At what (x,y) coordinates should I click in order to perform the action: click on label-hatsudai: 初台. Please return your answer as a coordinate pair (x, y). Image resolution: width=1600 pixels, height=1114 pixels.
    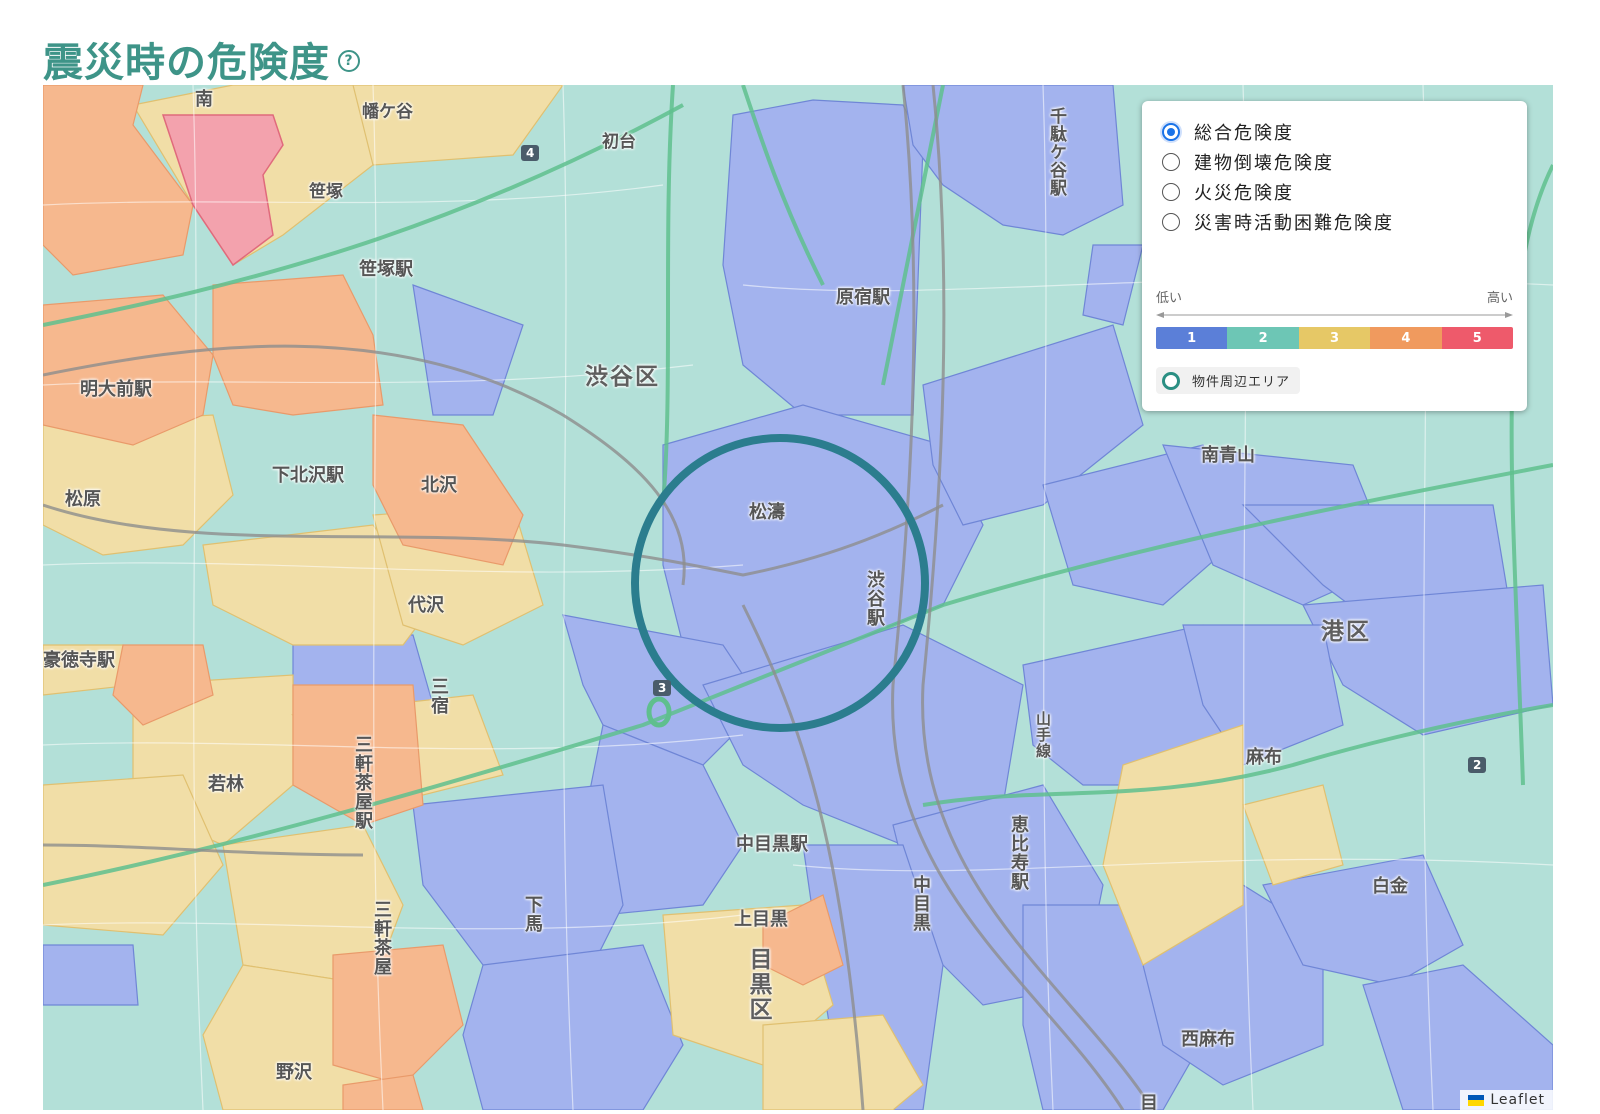
    Looking at the image, I should click on (619, 142).